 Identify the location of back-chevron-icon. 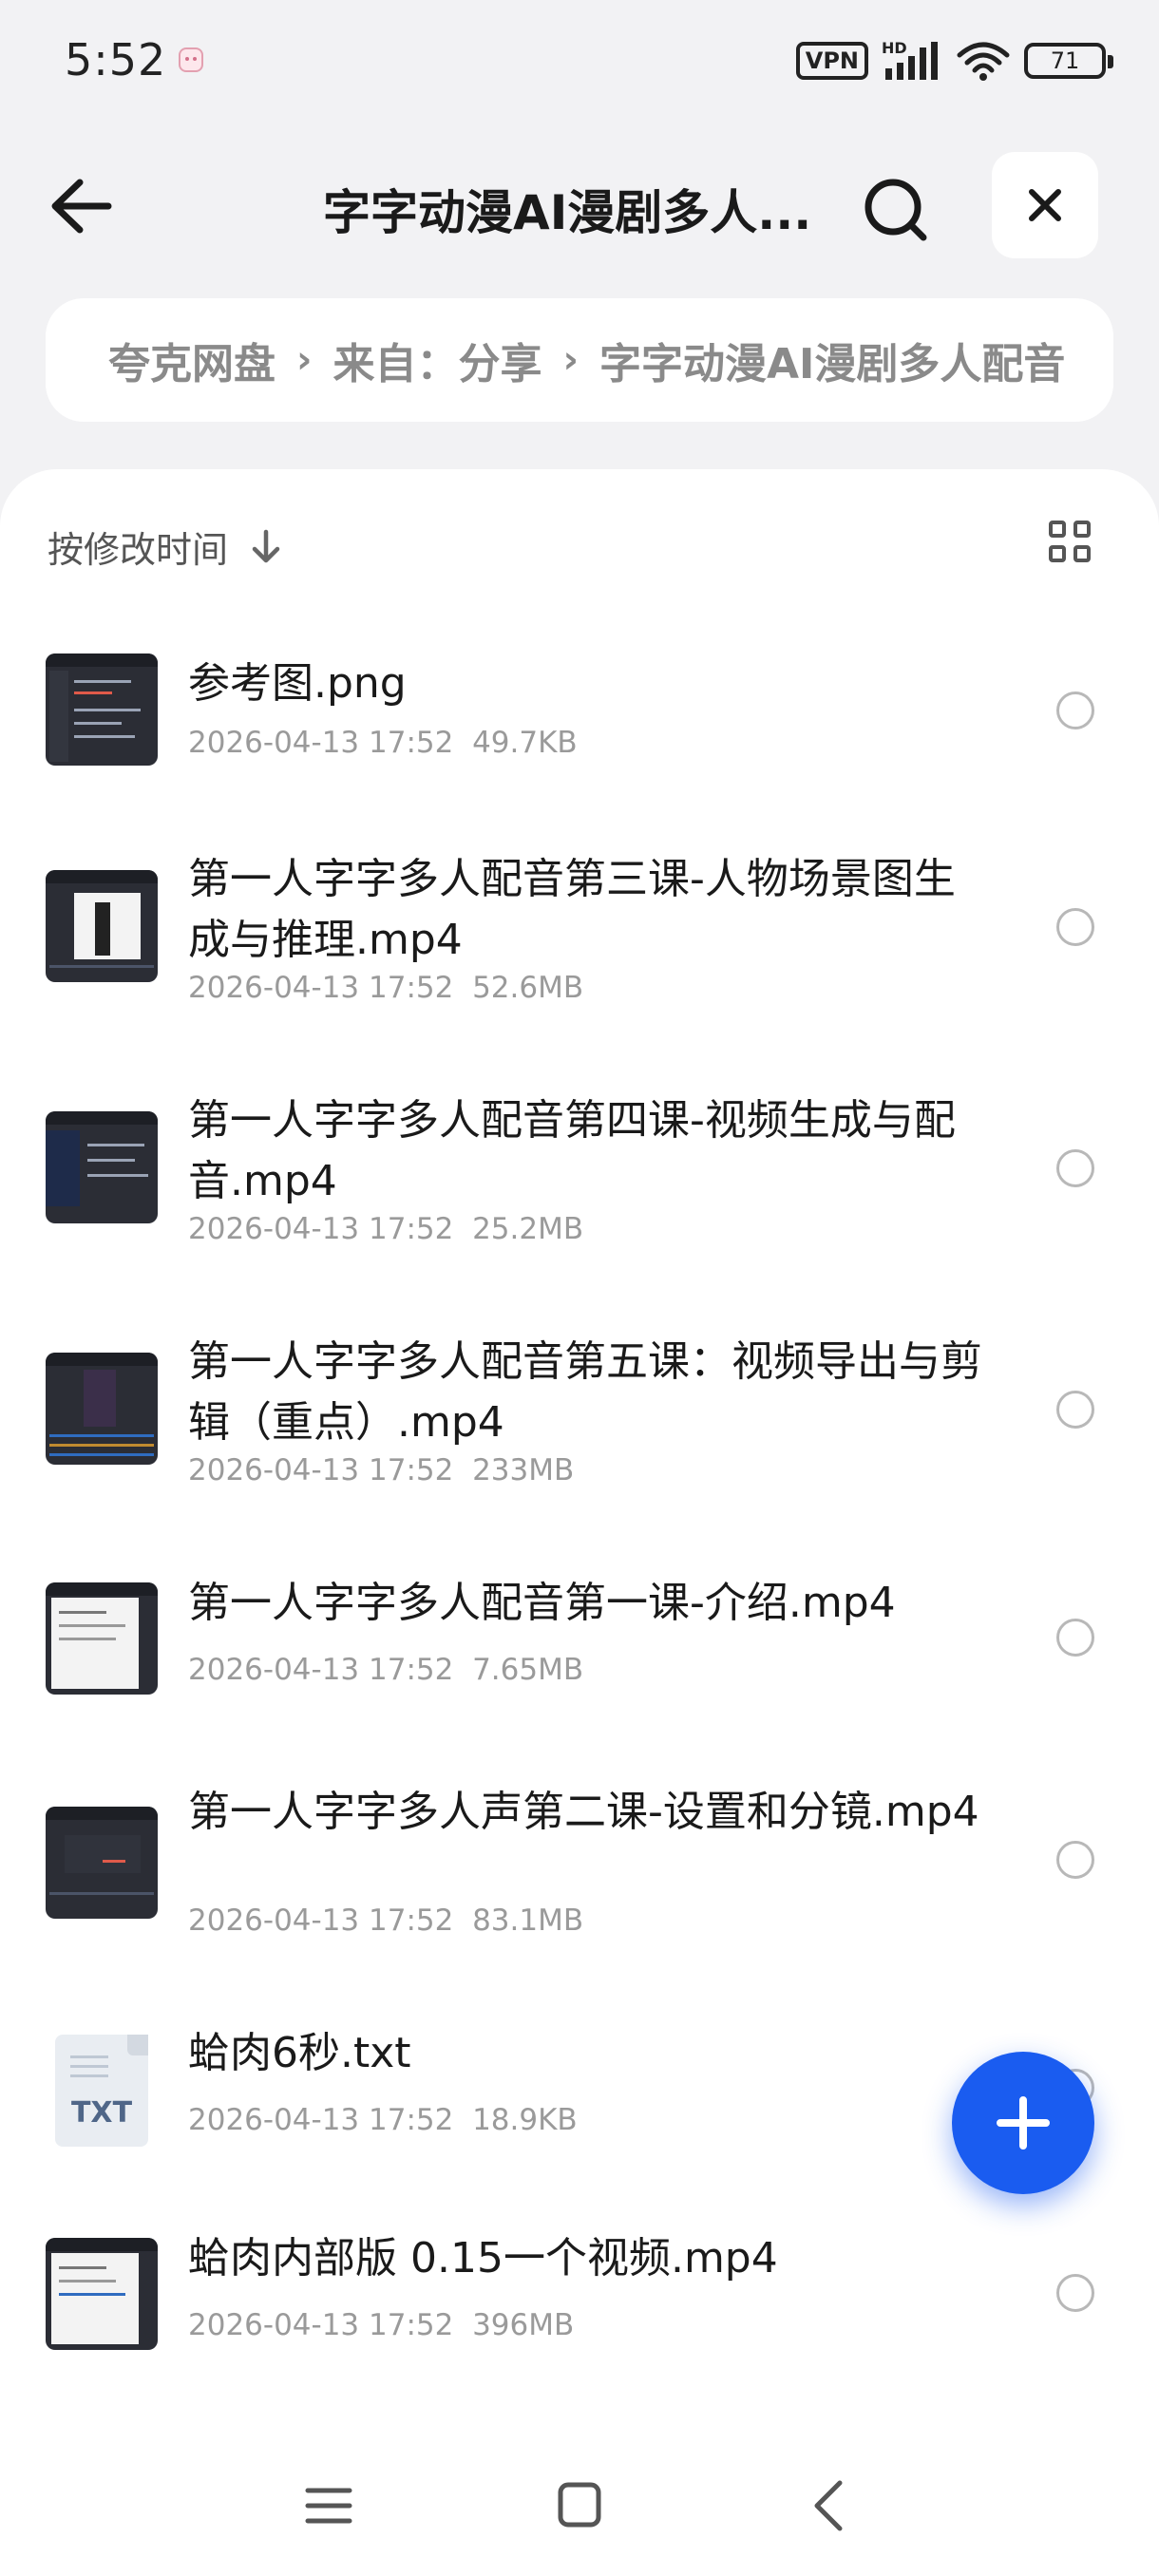
(830, 2505).